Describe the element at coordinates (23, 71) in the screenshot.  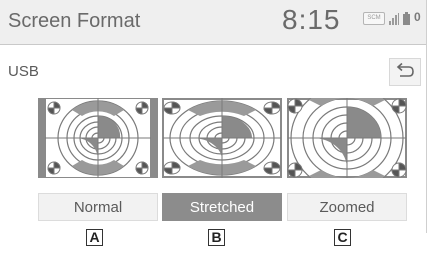
I see `source-label: USB` at that location.